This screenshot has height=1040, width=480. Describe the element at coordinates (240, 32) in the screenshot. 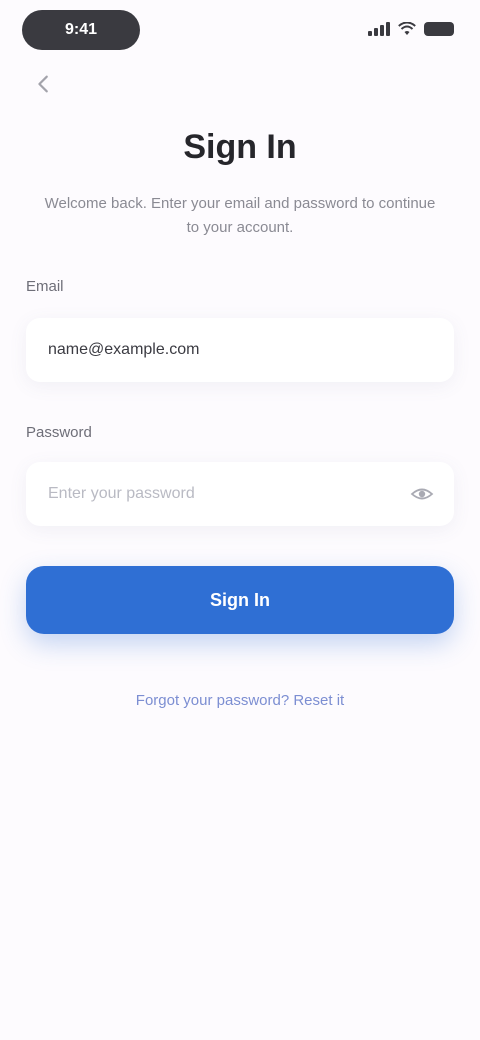

I see `status-bar: 9:41` at that location.